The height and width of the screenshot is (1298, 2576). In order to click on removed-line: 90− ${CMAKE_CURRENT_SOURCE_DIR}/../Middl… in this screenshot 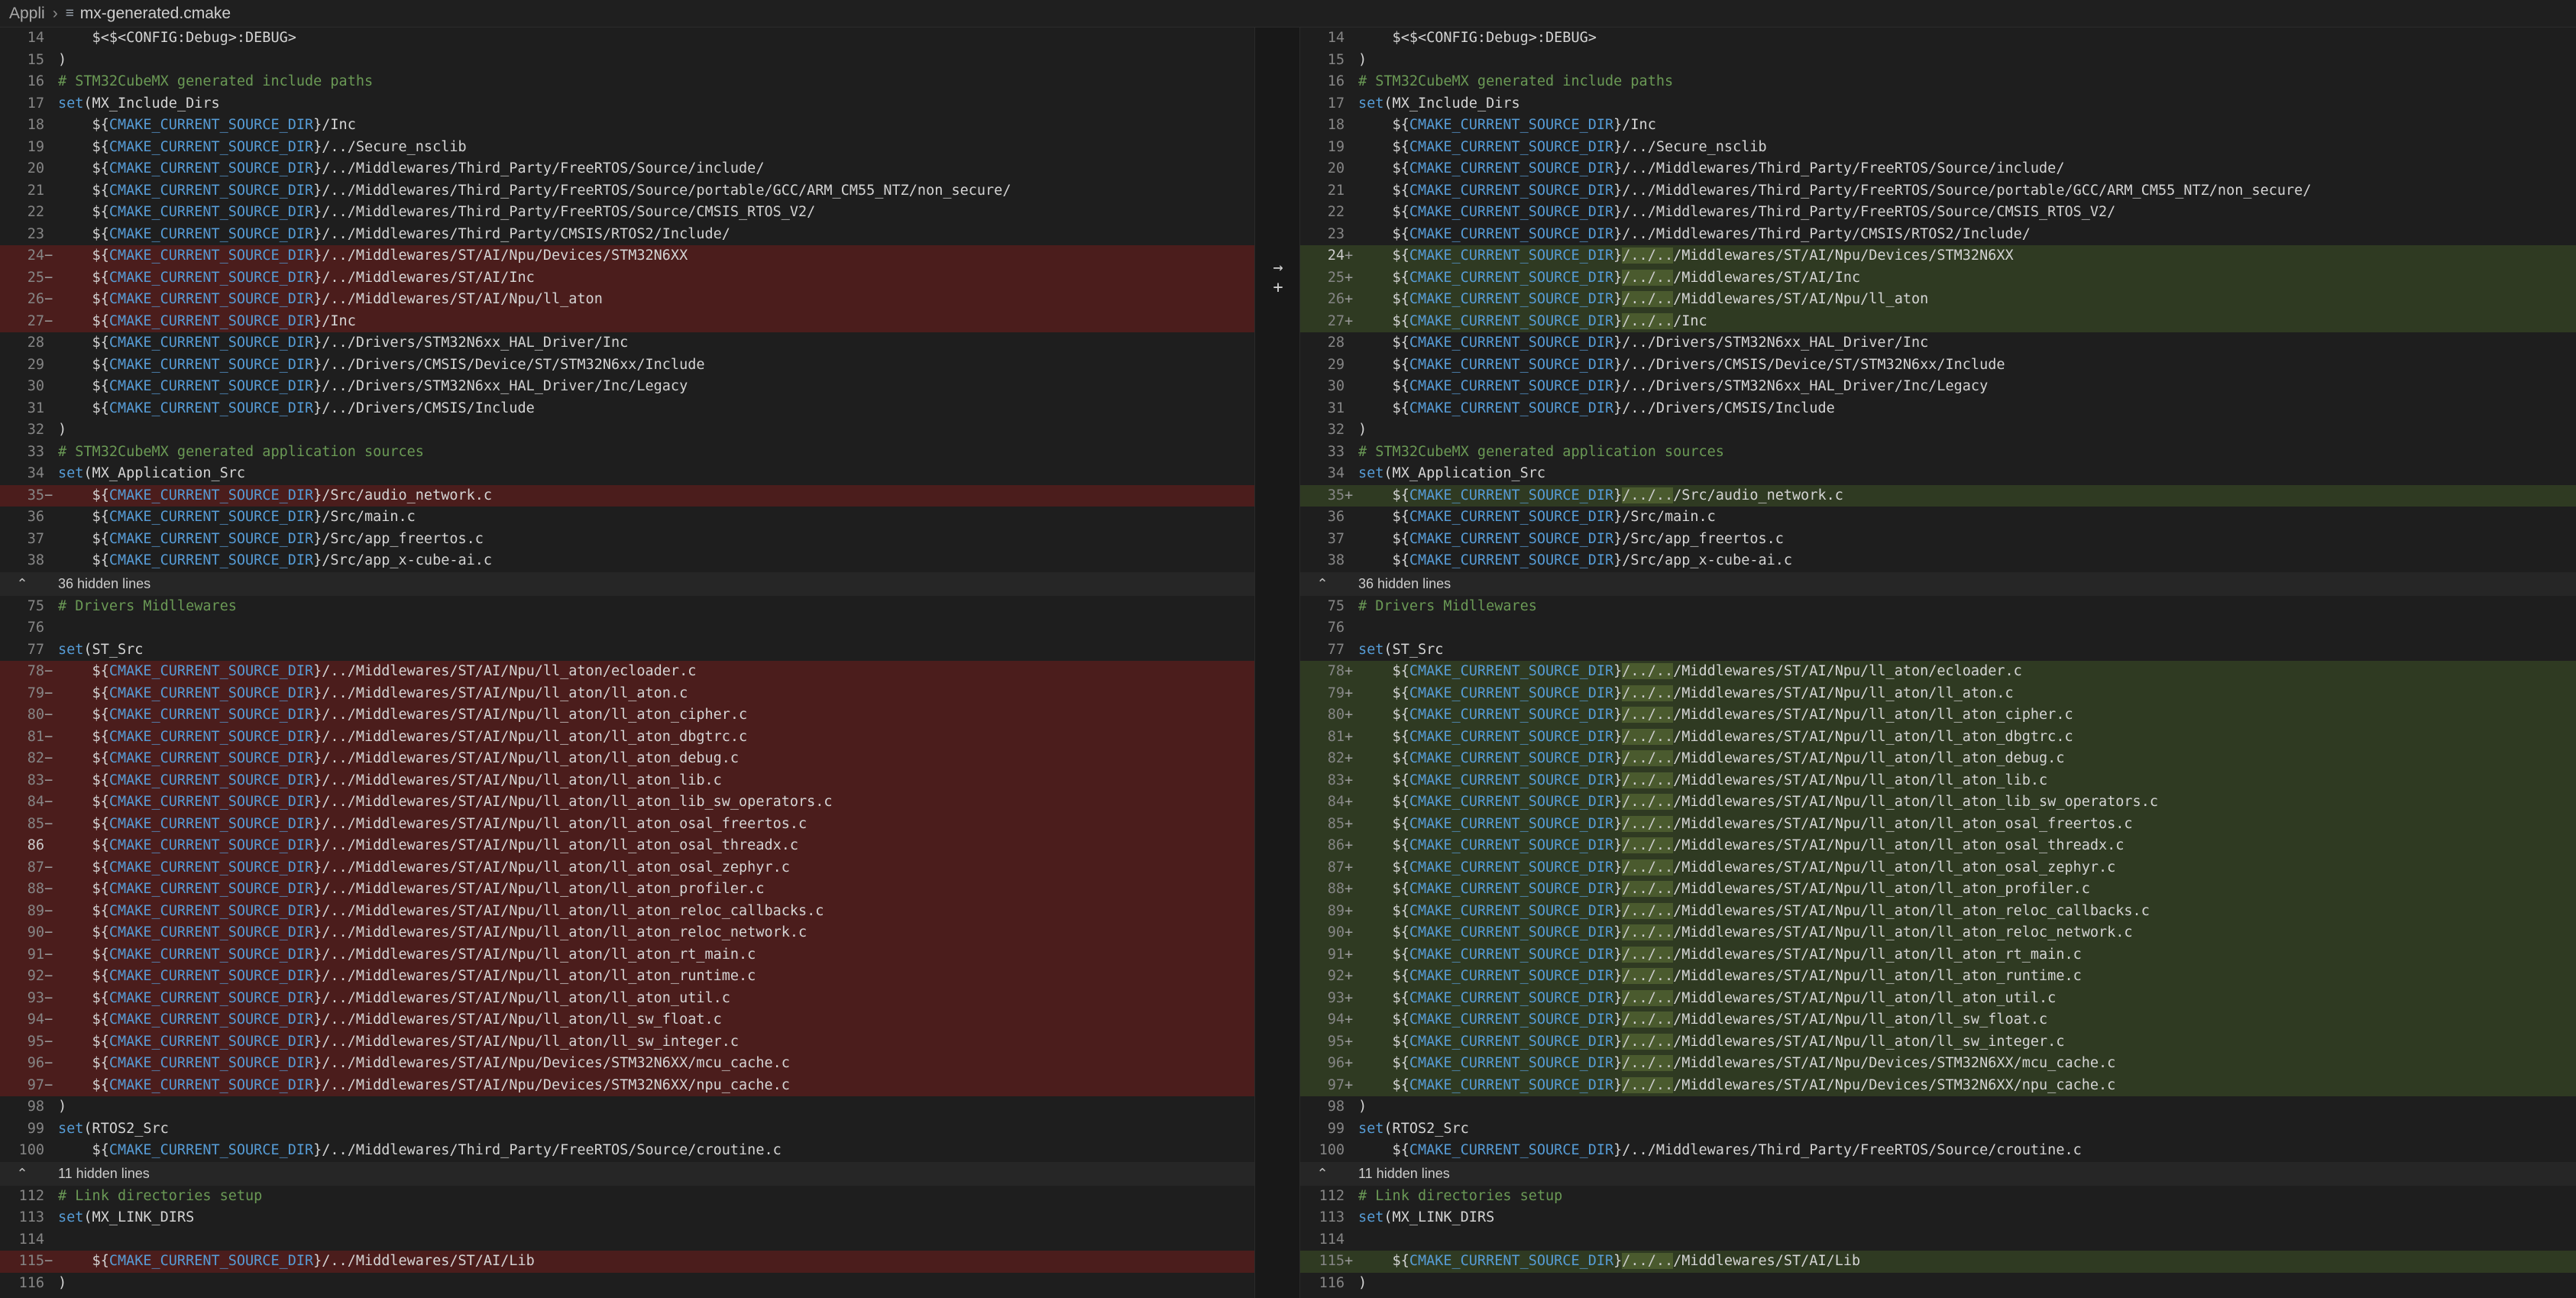, I will do `click(627, 933)`.